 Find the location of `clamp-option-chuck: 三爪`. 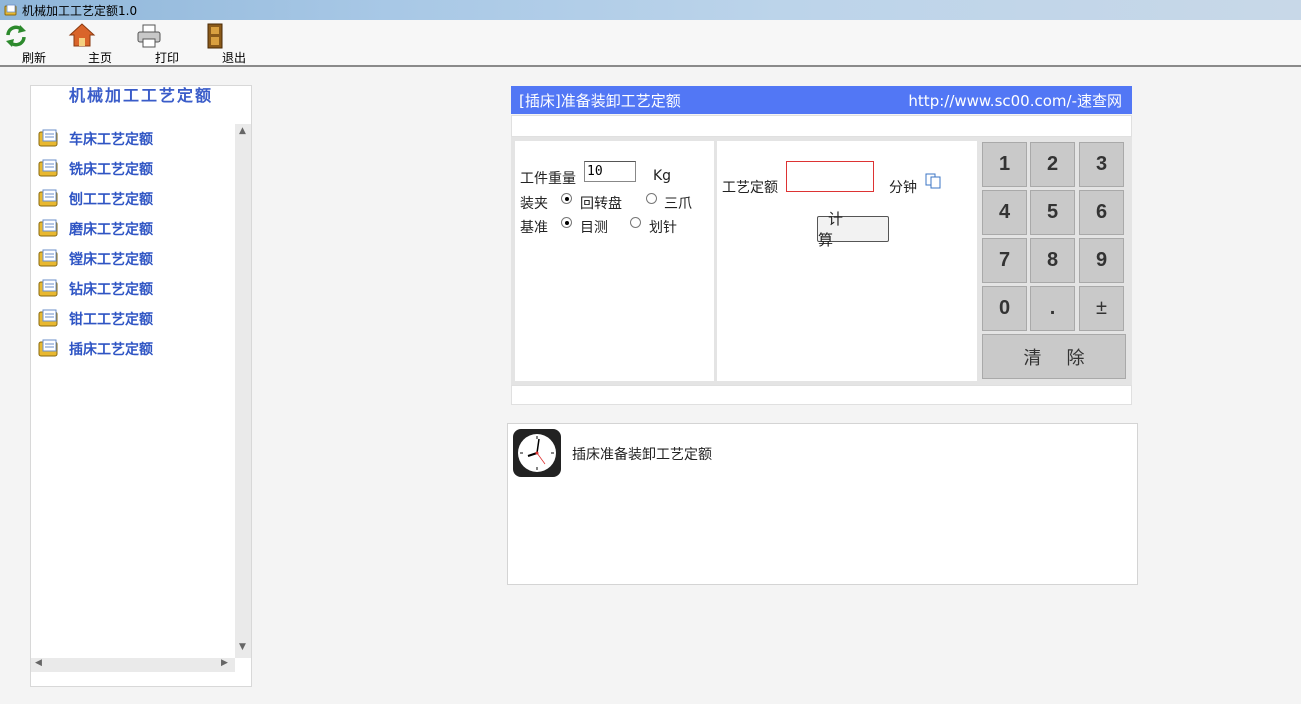

clamp-option-chuck: 三爪 is located at coordinates (678, 204).